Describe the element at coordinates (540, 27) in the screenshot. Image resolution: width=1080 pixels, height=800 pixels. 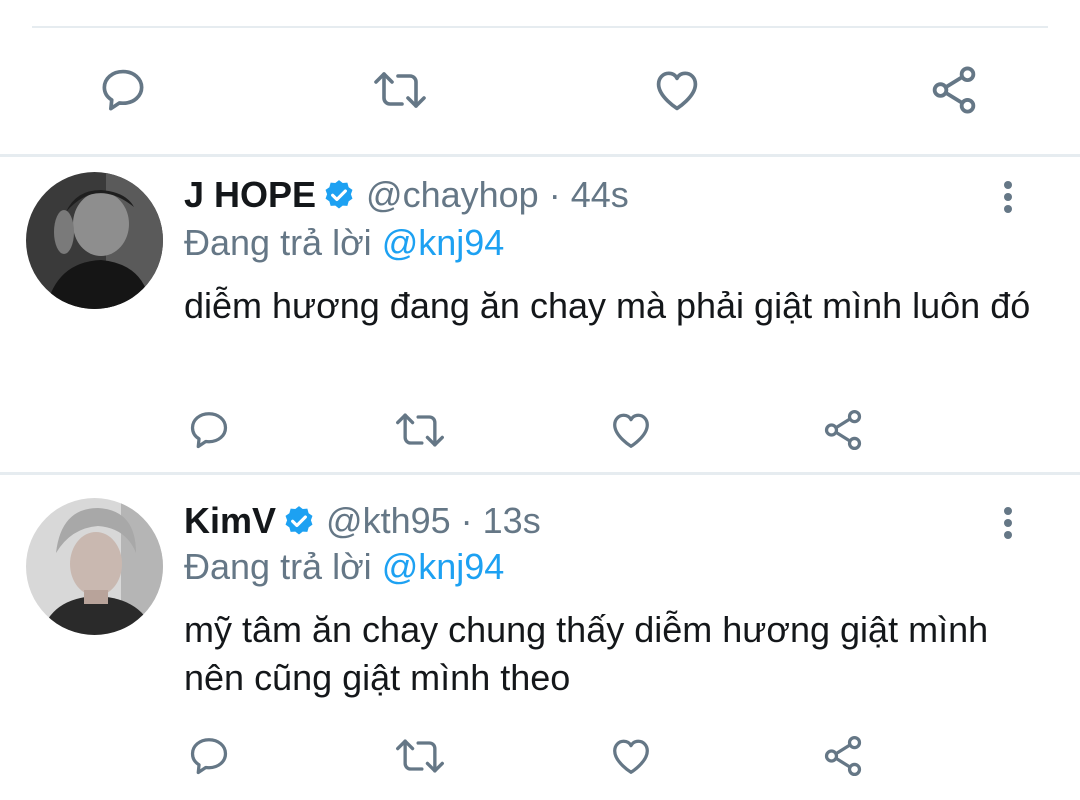
I see `top-divider` at that location.